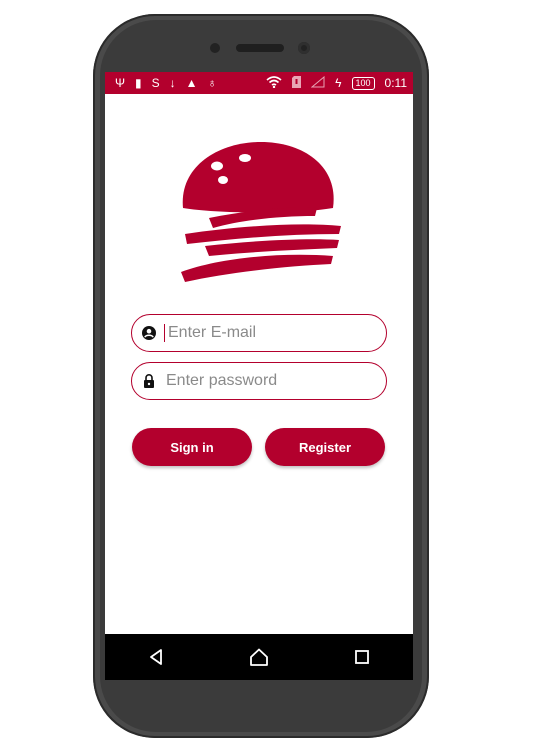  What do you see at coordinates (325, 447) in the screenshot?
I see `register-button: Register` at bounding box center [325, 447].